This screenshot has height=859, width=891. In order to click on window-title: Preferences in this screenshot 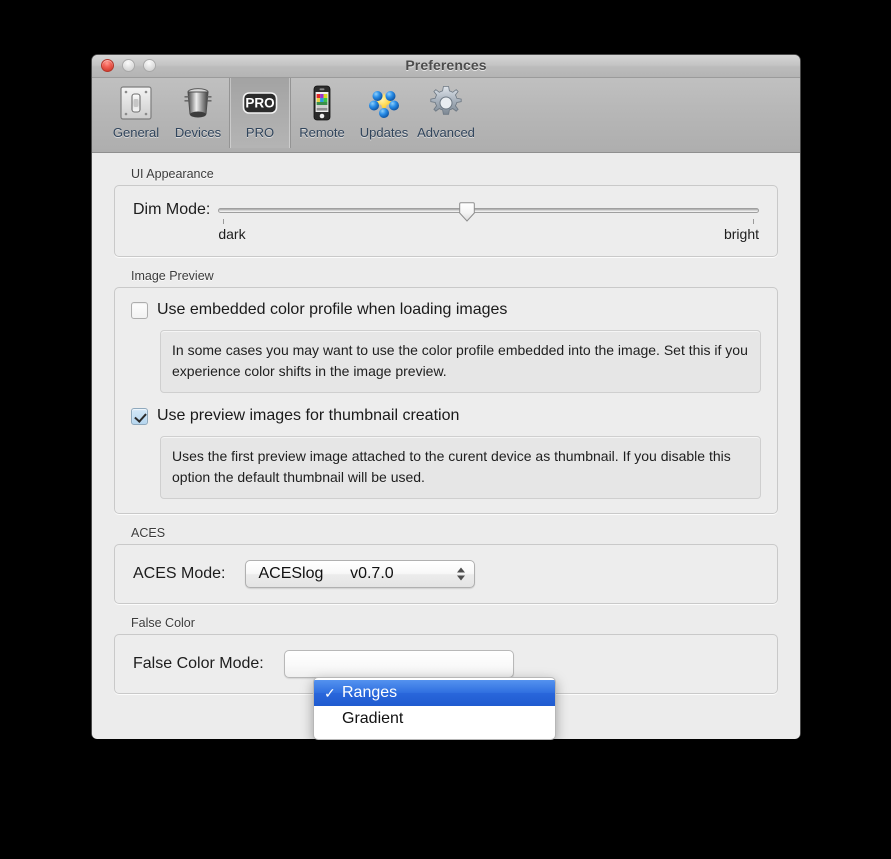, I will do `click(446, 65)`.